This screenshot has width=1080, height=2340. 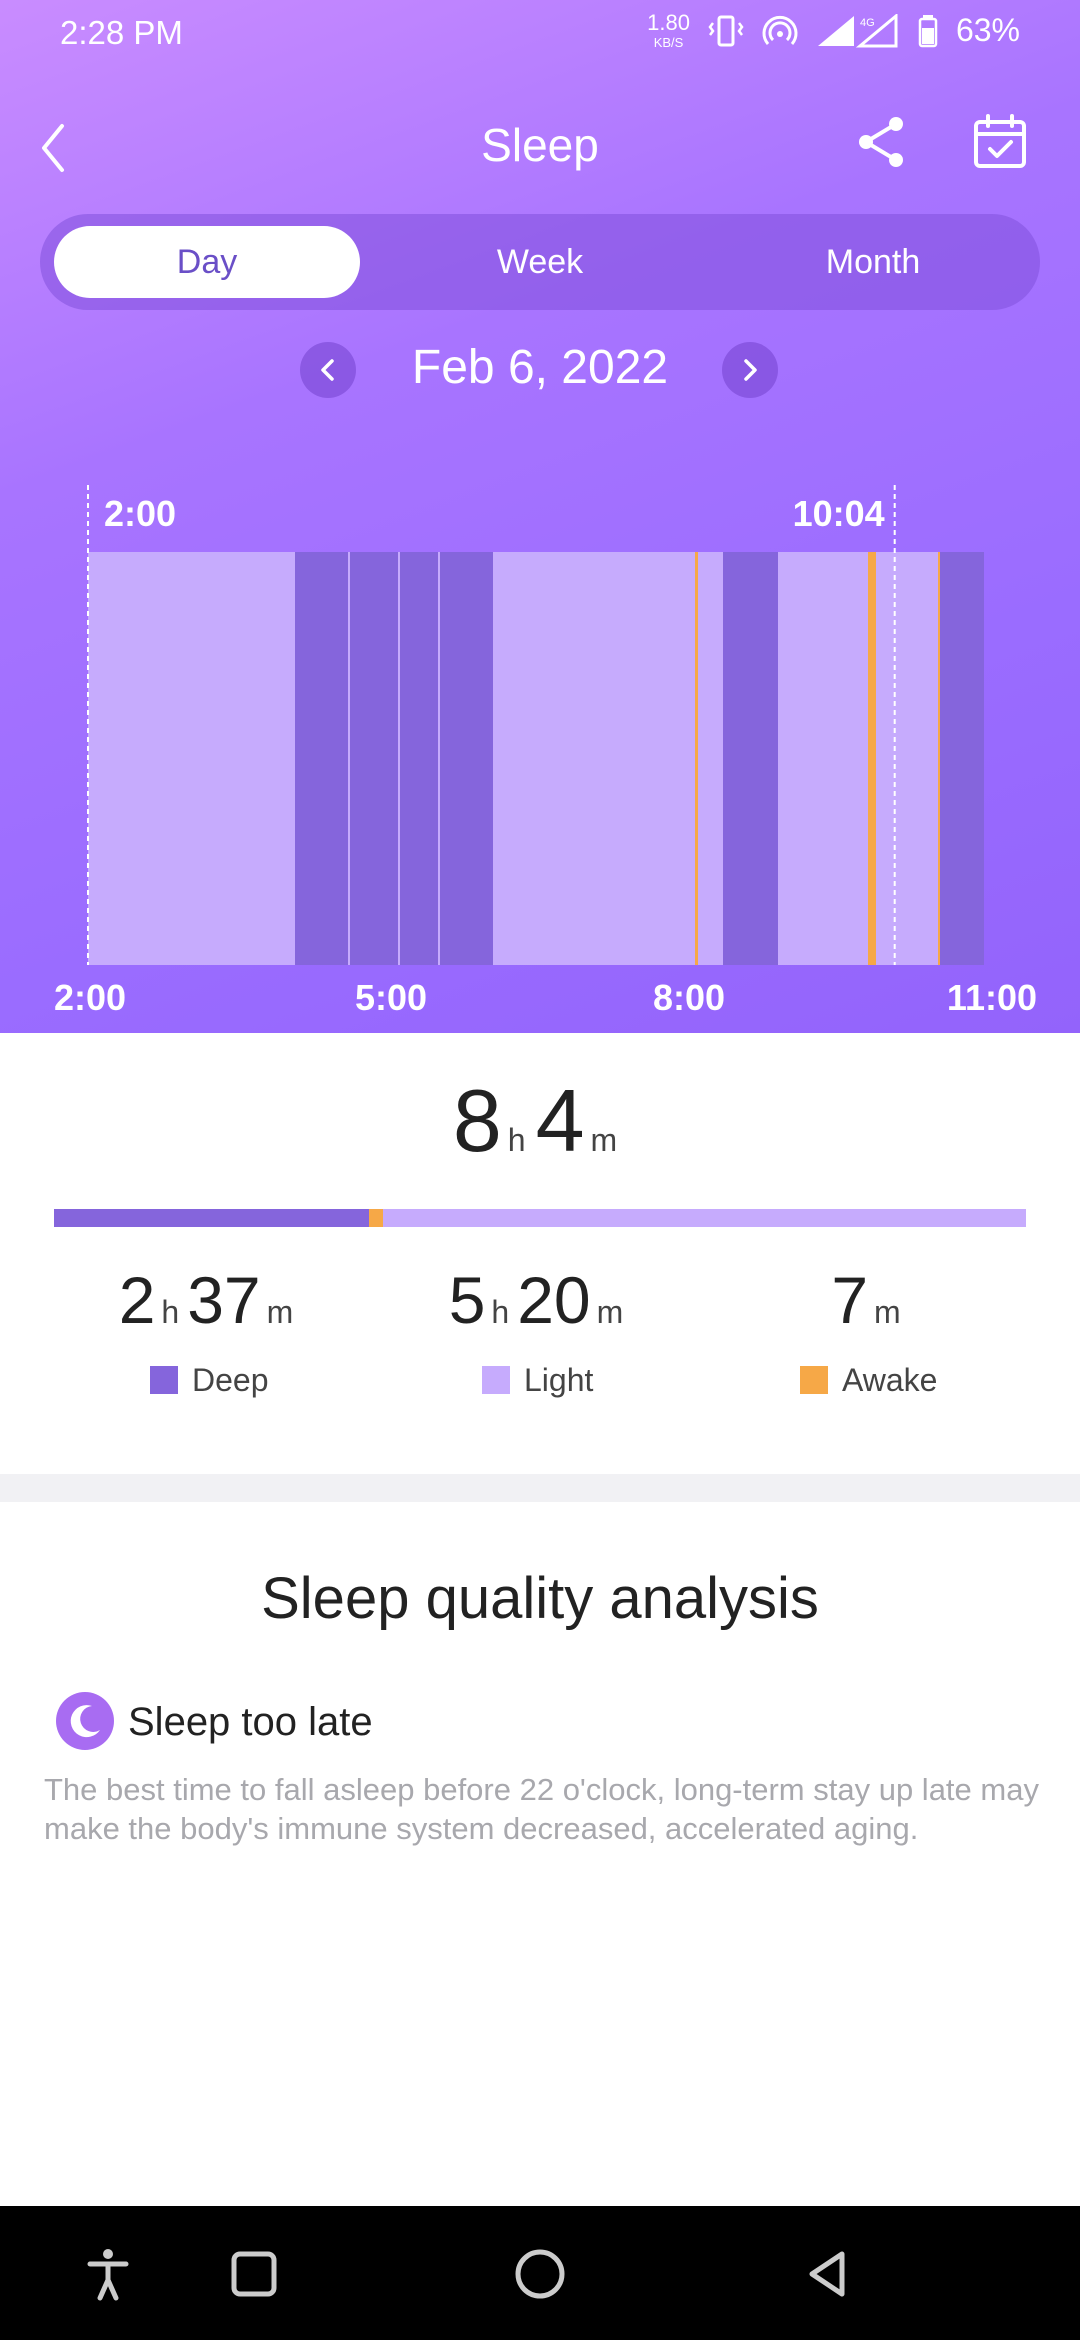 I want to click on deep-hours: 2, so click(x=137, y=1300).